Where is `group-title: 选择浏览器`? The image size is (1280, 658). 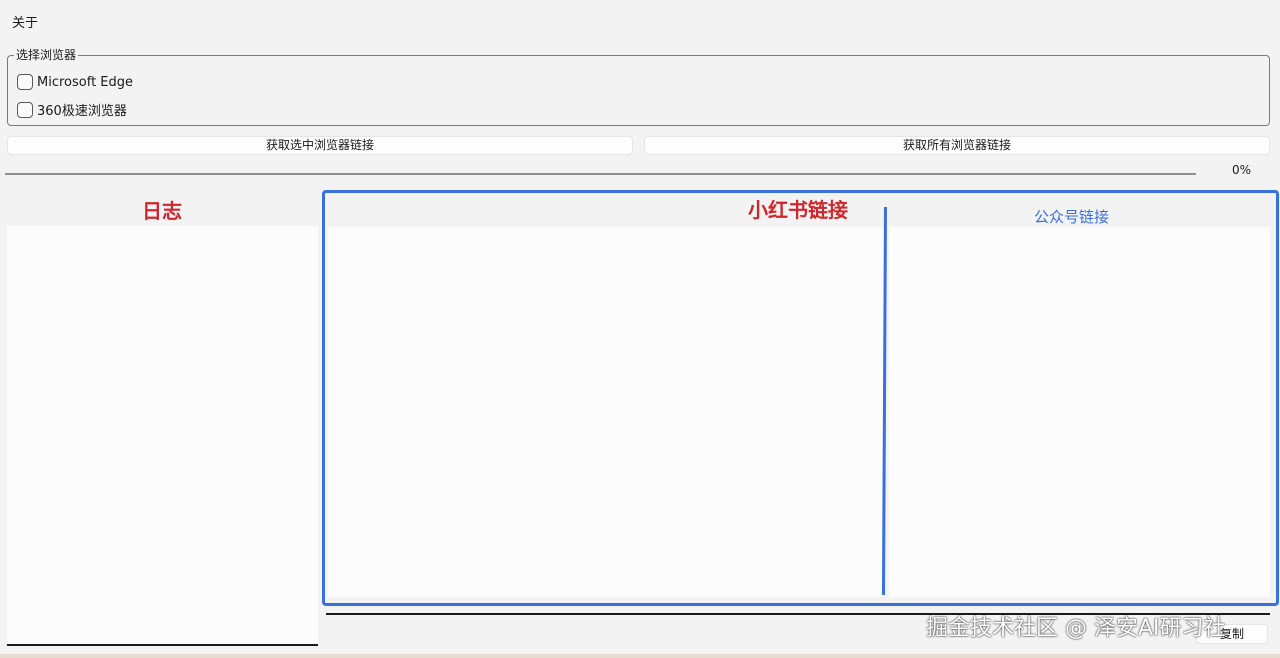 group-title: 选择浏览器 is located at coordinates (46, 55).